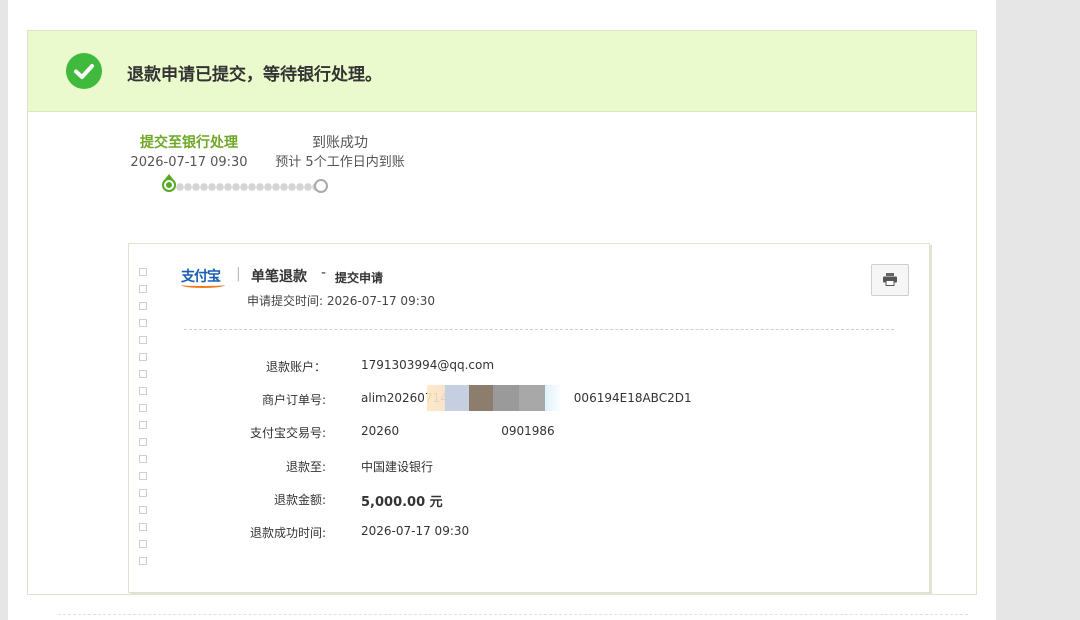 The height and width of the screenshot is (620, 1080). Describe the element at coordinates (189, 153) in the screenshot. I see `step-submitted: 提交至银行处理 2026-07-17 09:30` at that location.